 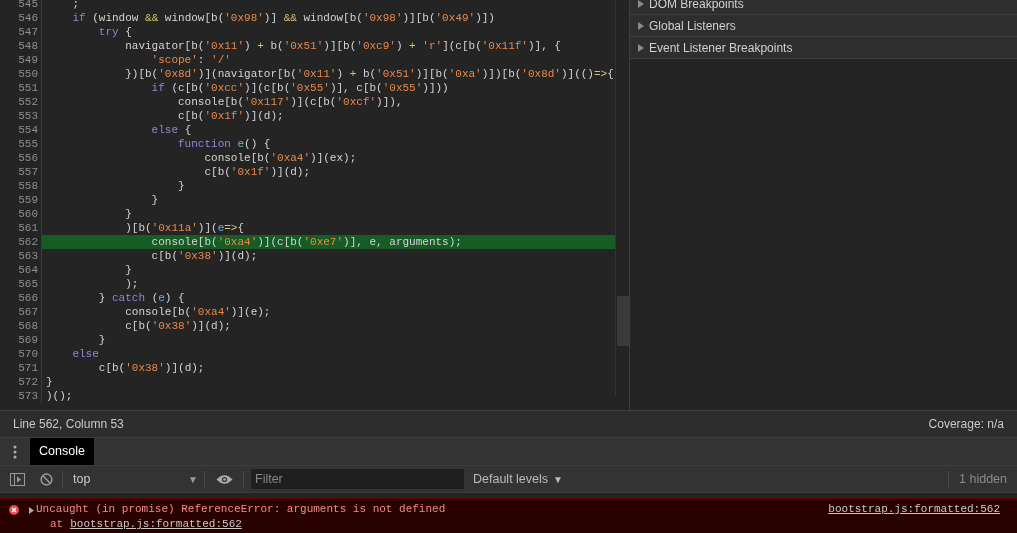 What do you see at coordinates (21, 256) in the screenshot?
I see `line-number: 563` at bounding box center [21, 256].